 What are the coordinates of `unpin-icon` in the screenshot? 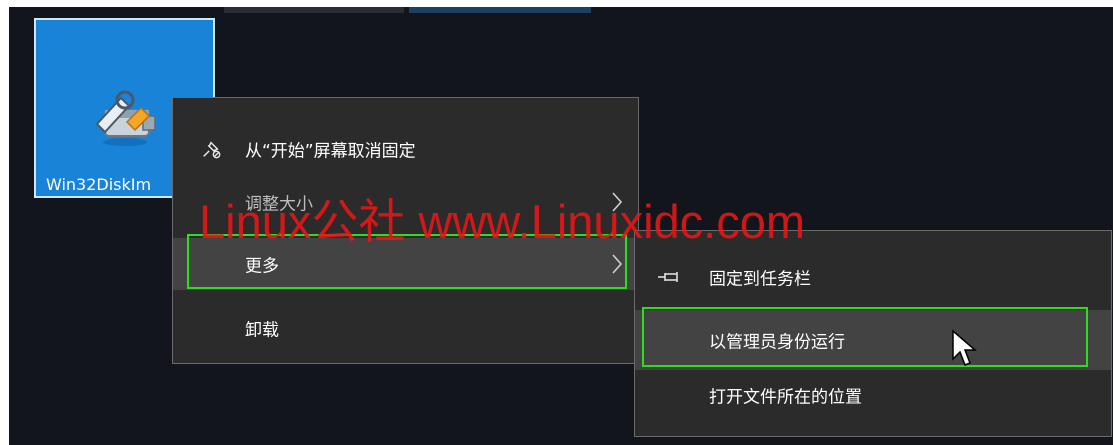 It's located at (212, 150).